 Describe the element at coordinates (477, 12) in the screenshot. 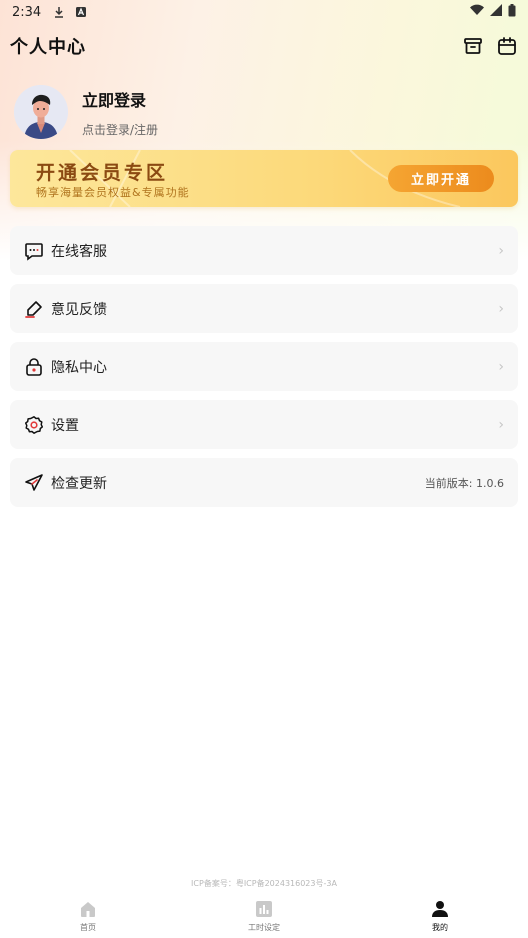

I see `wifi-icon` at that location.